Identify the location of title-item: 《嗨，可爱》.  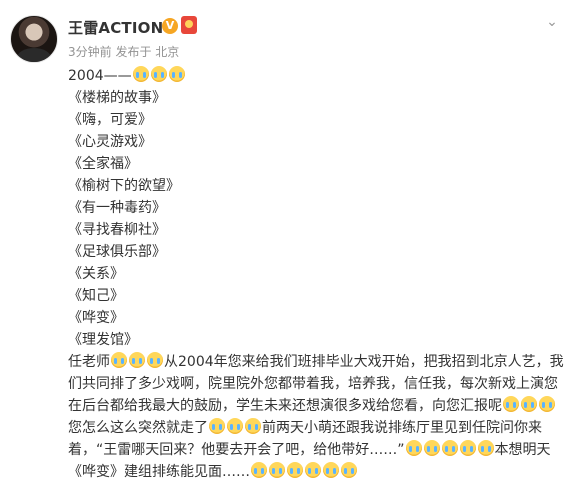
(110, 120).